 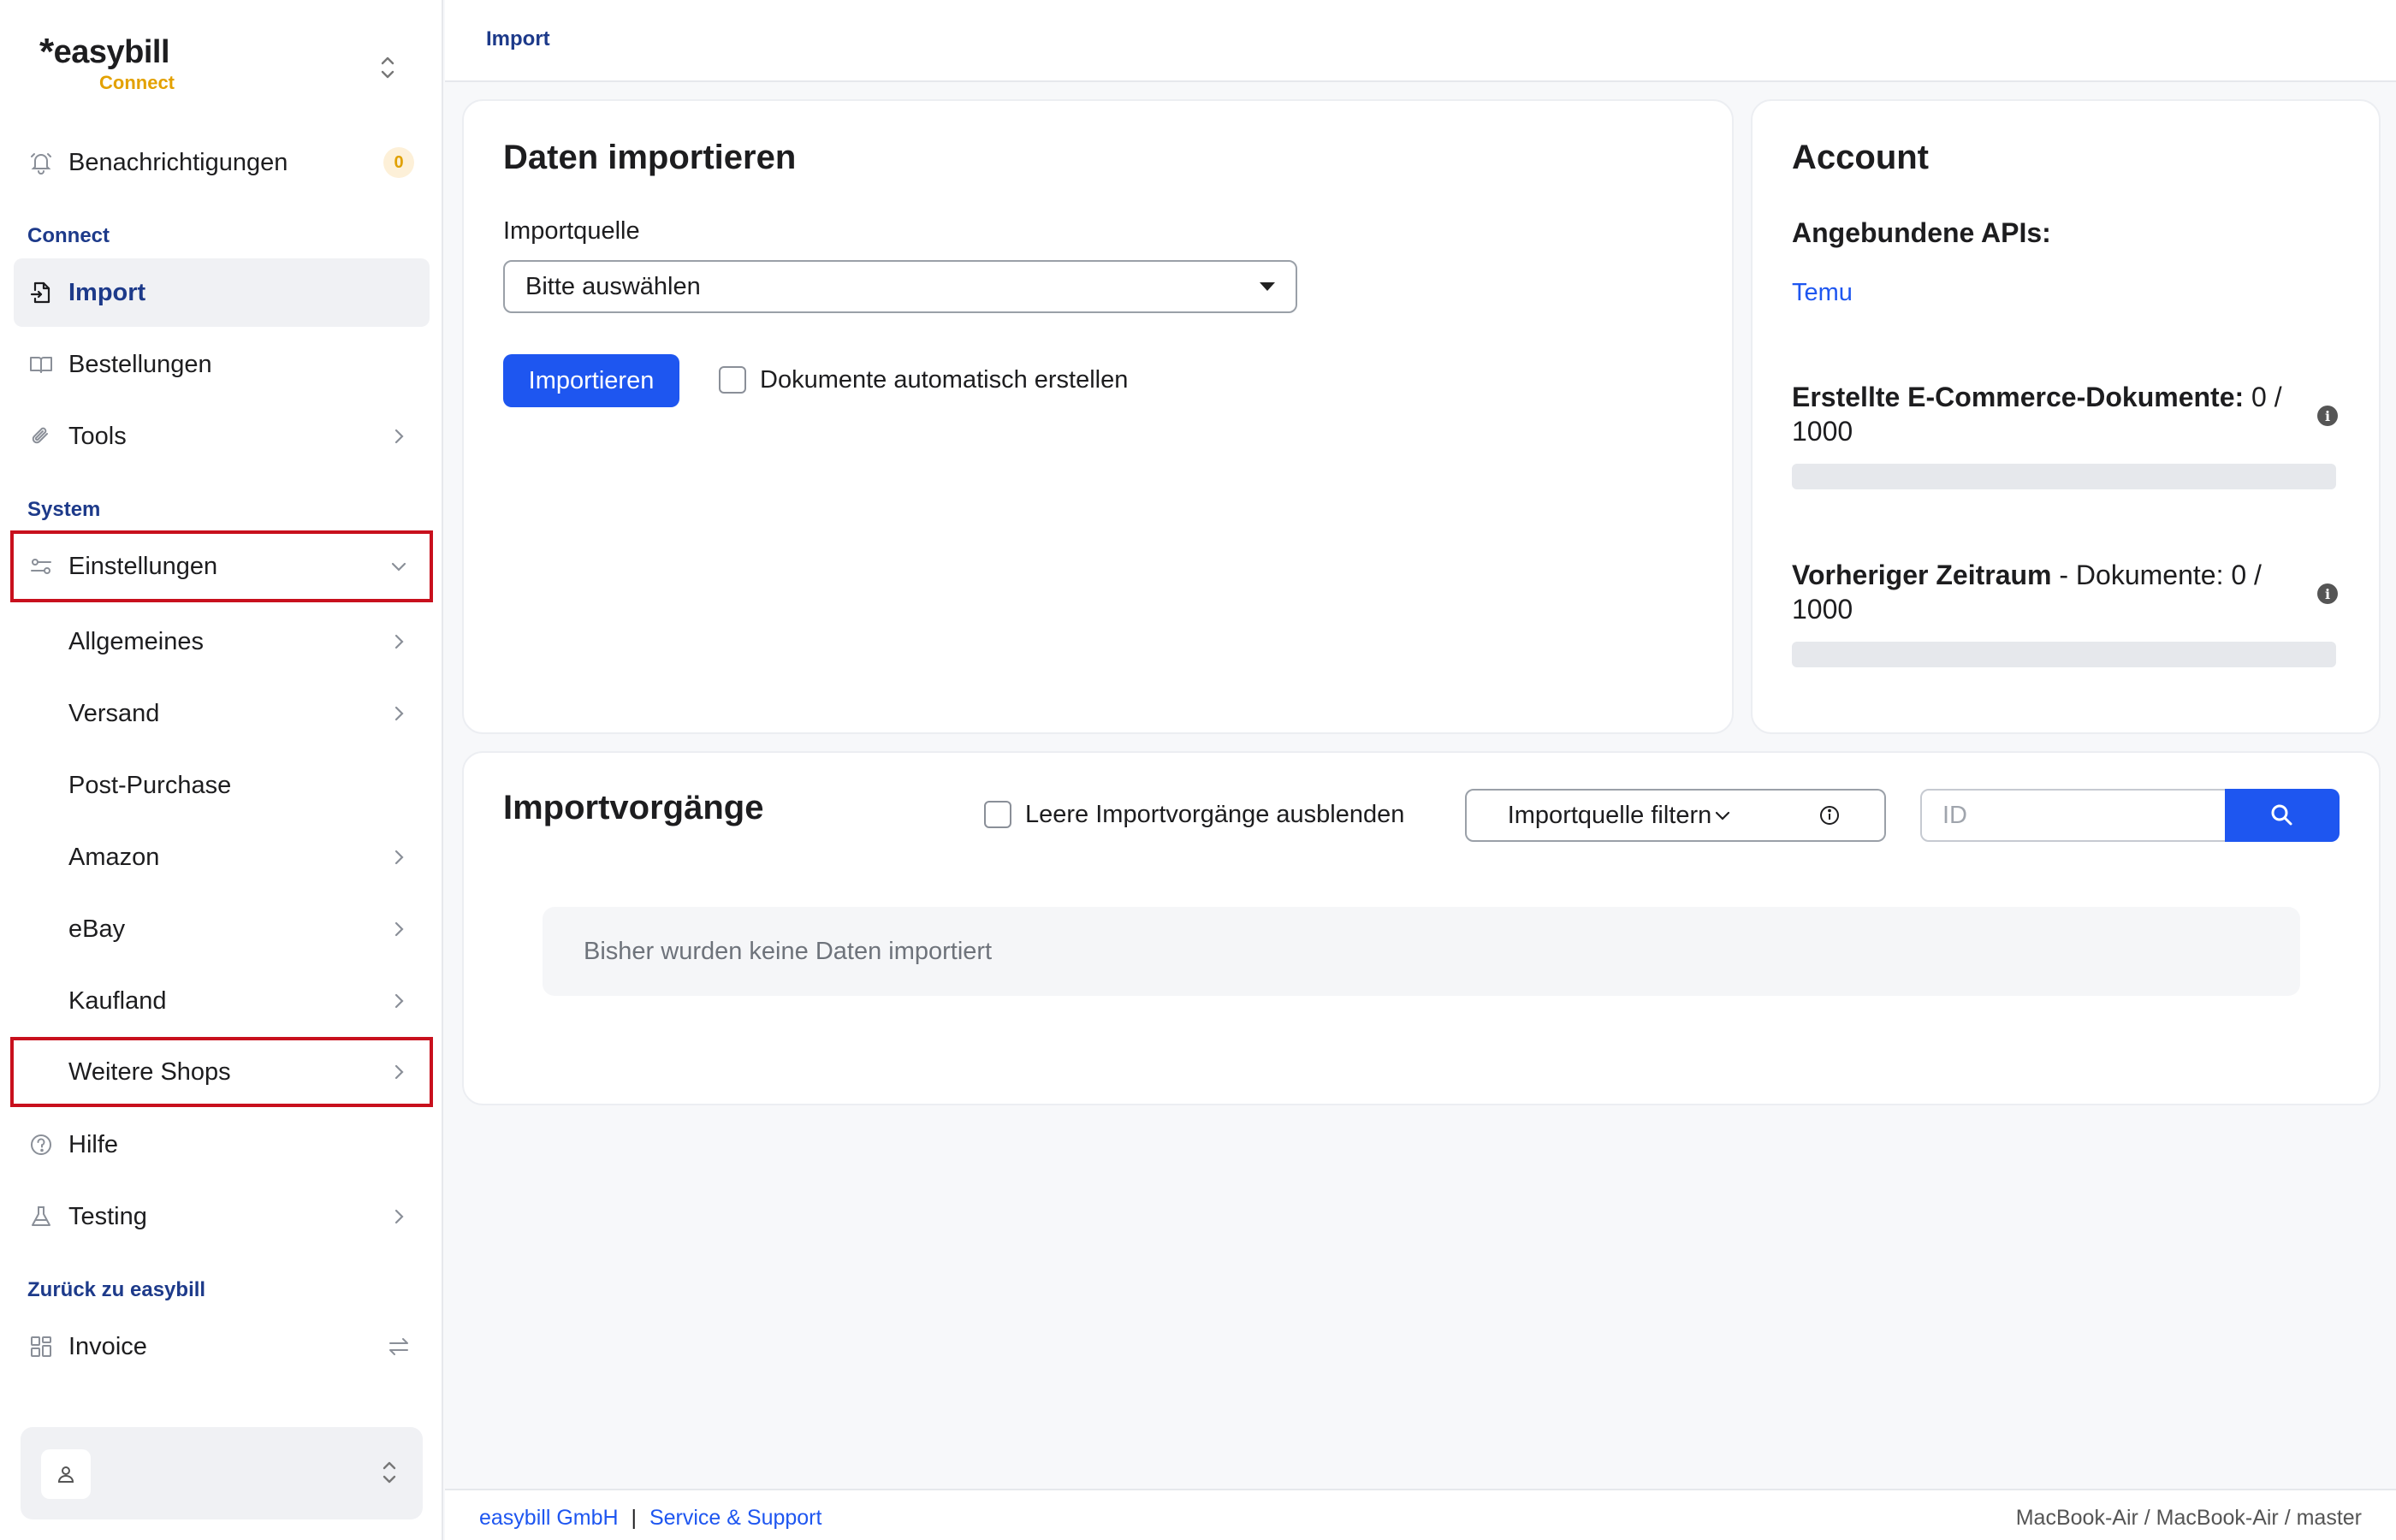 What do you see at coordinates (41, 1144) in the screenshot?
I see `question-circle-icon` at bounding box center [41, 1144].